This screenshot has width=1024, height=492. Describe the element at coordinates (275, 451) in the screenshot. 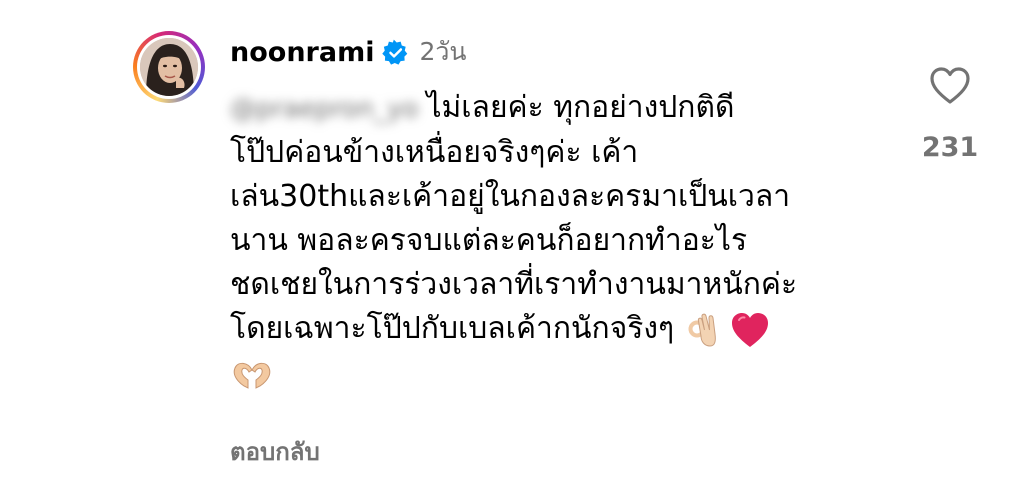

I see `reply-button: ตอบกลับ` at that location.